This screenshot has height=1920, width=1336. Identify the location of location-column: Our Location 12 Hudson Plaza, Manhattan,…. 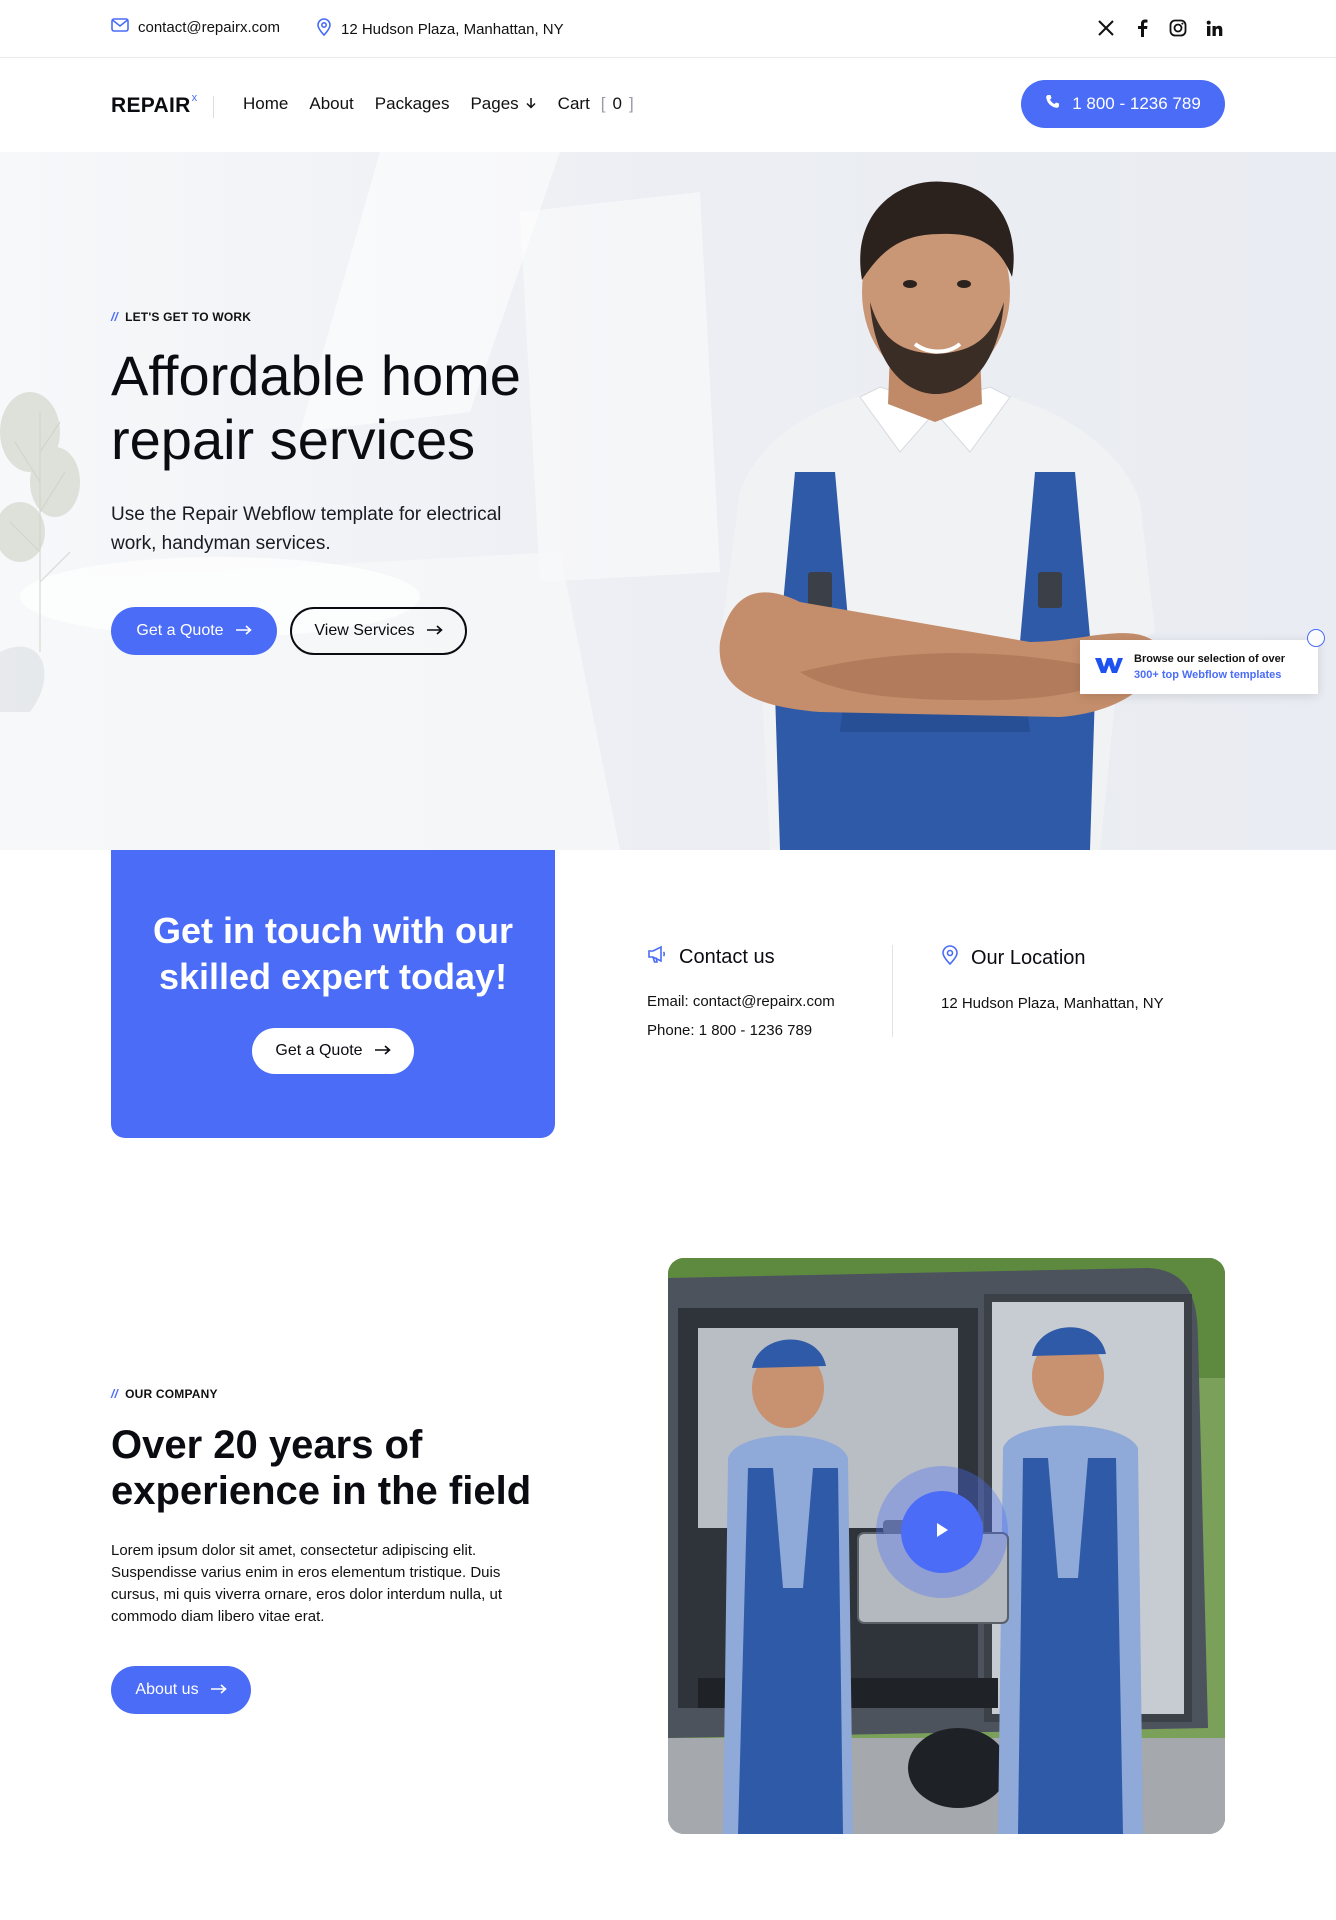
(1052, 978).